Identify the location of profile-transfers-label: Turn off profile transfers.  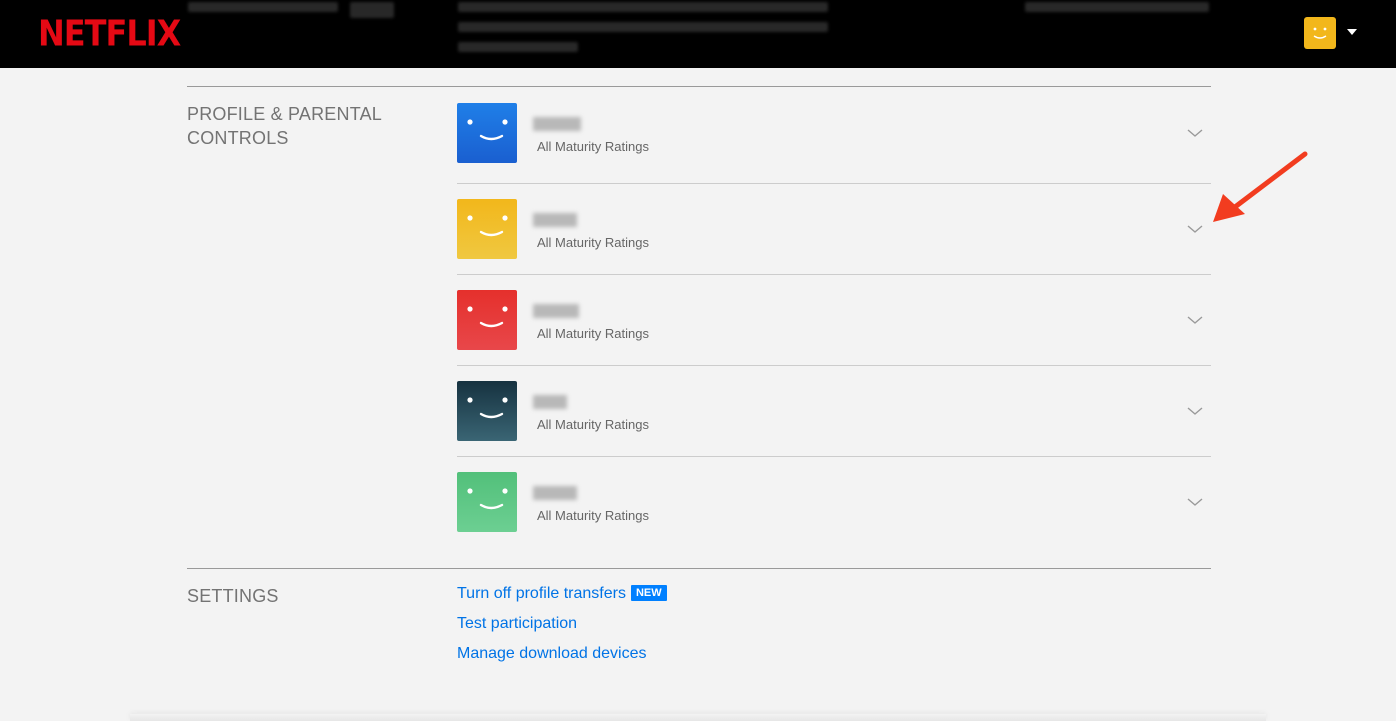
(541, 593).